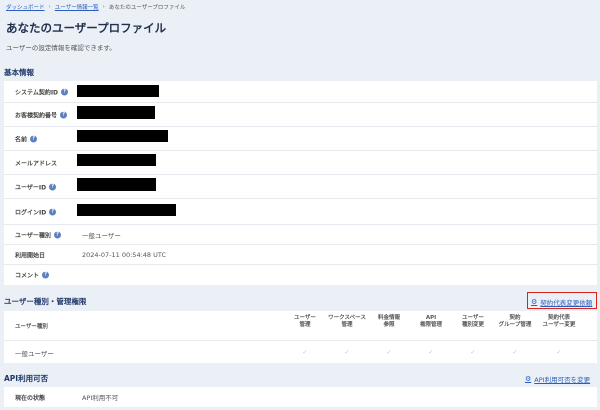 The height and width of the screenshot is (410, 600). Describe the element at coordinates (86, 28) in the screenshot. I see `page-title: あなたのユーザープロファイル` at that location.